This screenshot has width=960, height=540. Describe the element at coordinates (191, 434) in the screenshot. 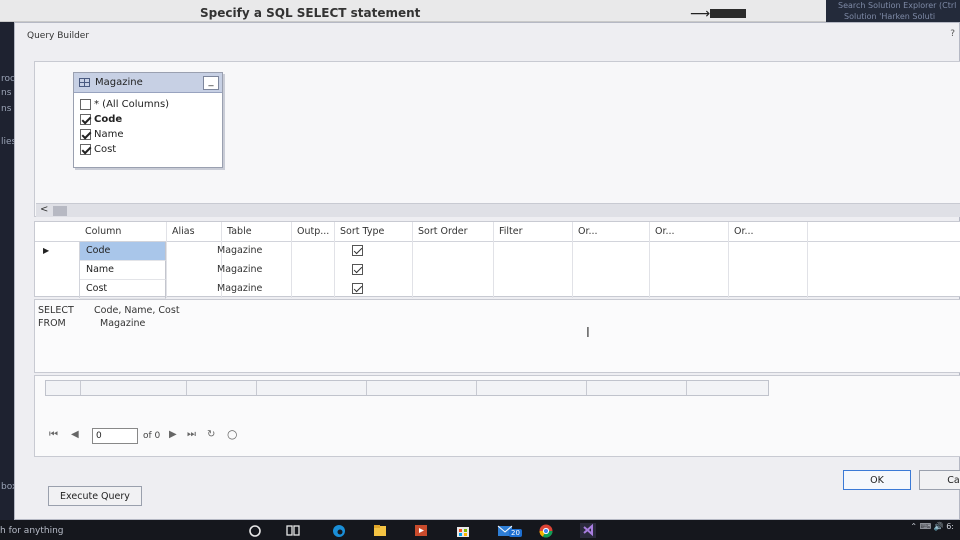

I see `last-record-icon: ⏭` at that location.